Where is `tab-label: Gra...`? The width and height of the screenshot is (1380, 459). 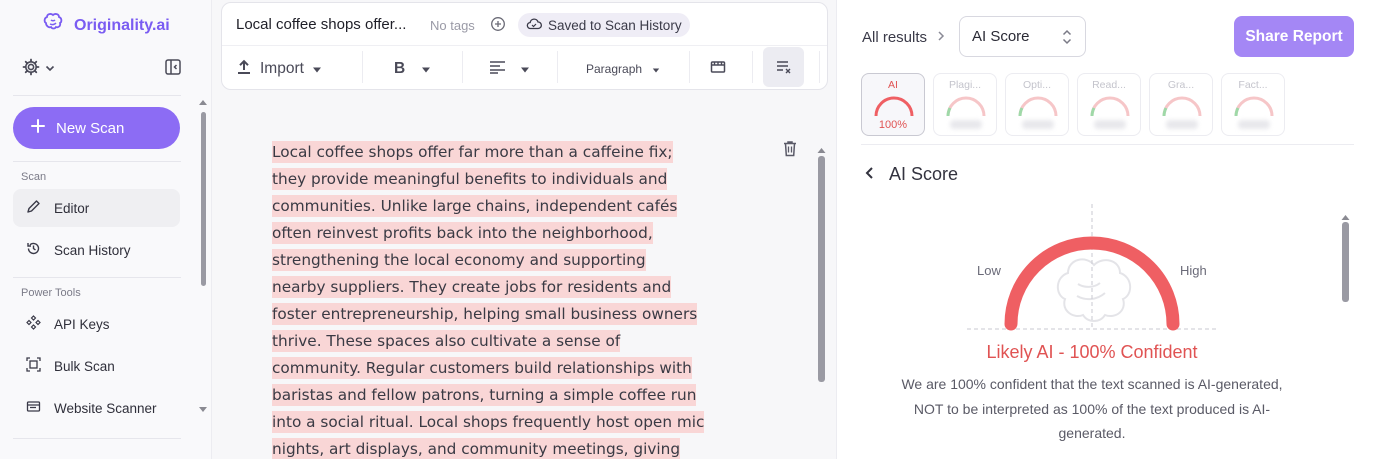 tab-label: Gra... is located at coordinates (1181, 85).